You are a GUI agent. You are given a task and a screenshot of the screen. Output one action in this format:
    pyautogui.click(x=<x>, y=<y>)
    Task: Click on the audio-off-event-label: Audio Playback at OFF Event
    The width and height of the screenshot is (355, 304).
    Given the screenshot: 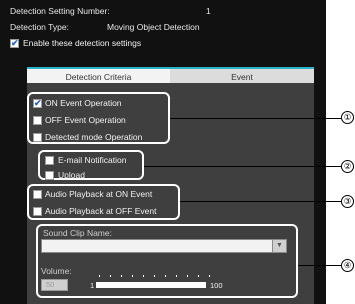 What is the action you would take?
    pyautogui.click(x=101, y=211)
    